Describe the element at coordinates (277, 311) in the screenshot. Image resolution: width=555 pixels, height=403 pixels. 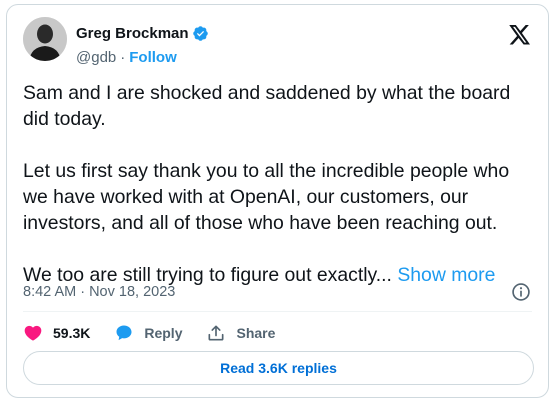
I see `divider` at that location.